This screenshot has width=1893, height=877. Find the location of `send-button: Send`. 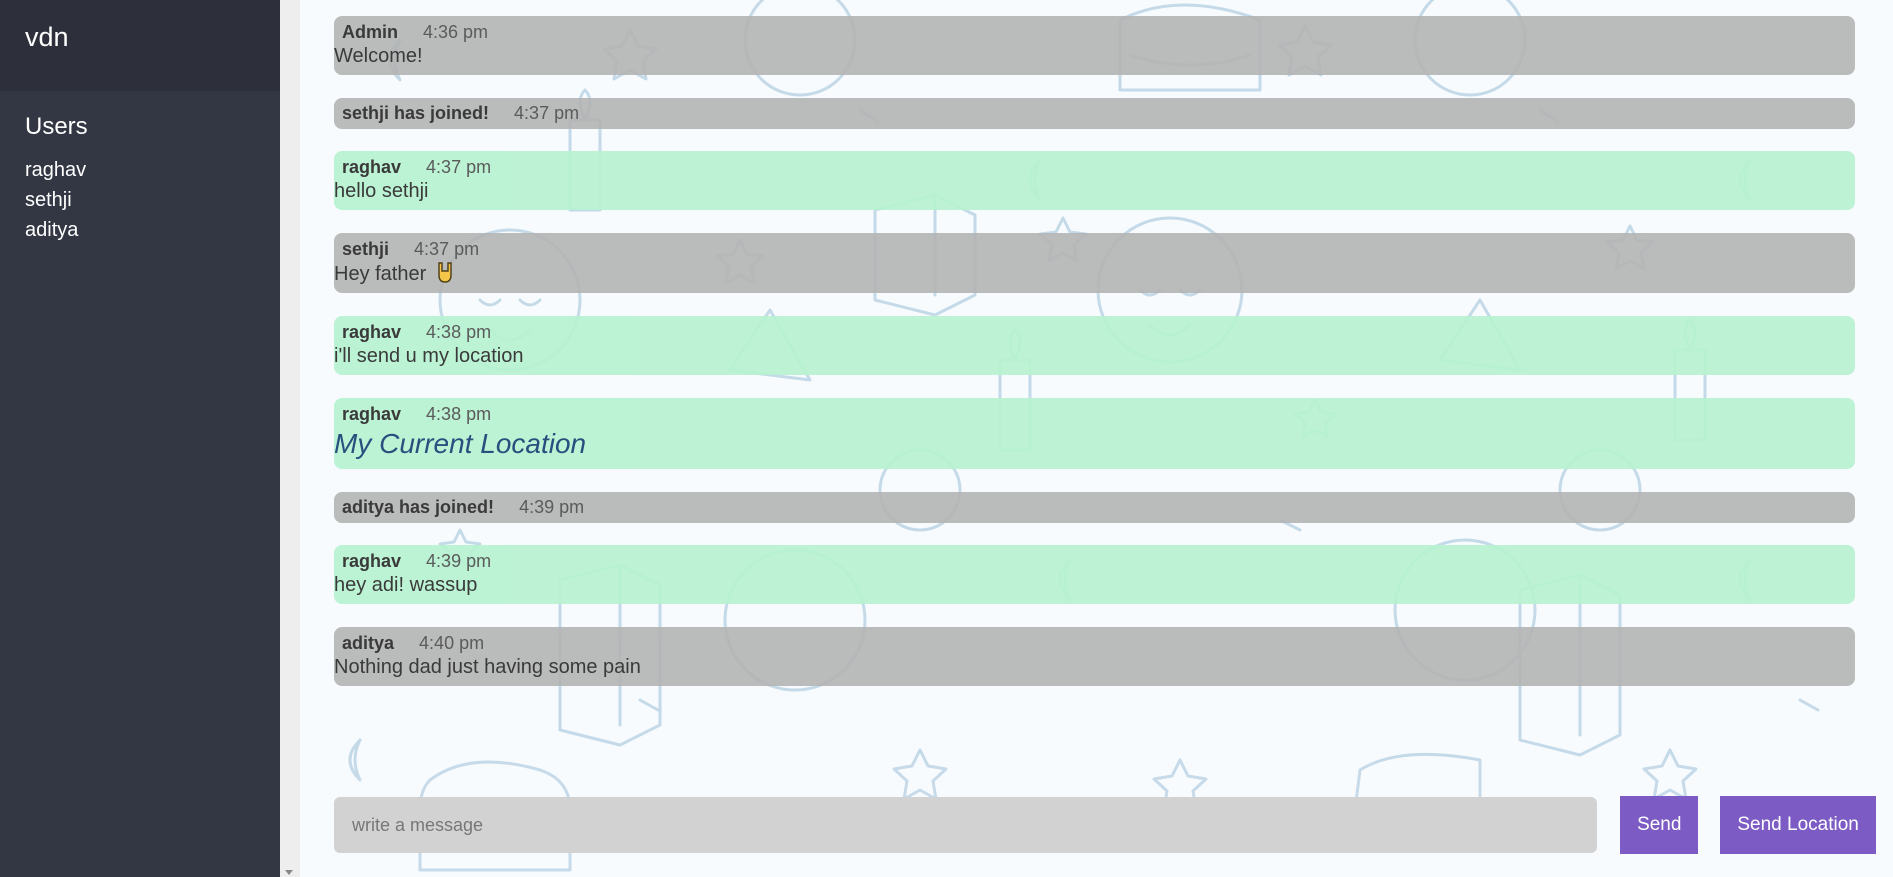

send-button: Send is located at coordinates (1659, 825).